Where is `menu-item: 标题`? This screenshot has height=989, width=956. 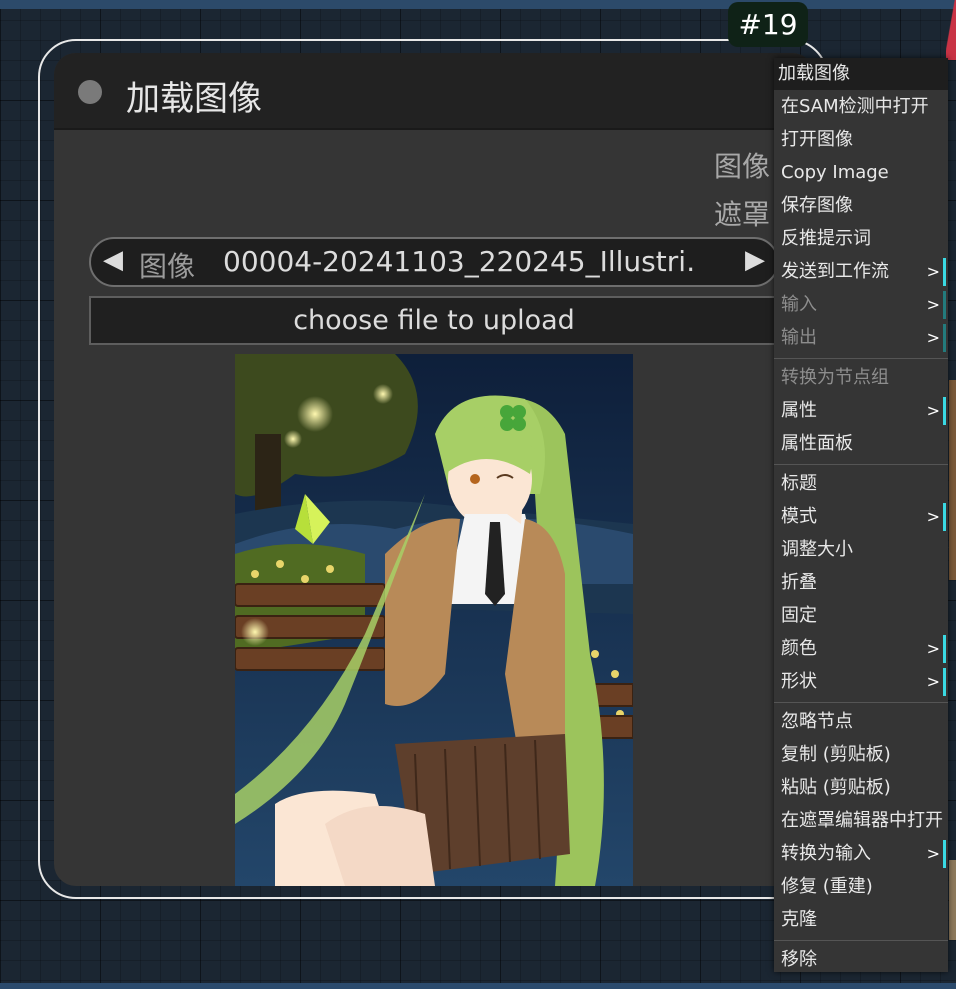 menu-item: 标题 is located at coordinates (861, 484).